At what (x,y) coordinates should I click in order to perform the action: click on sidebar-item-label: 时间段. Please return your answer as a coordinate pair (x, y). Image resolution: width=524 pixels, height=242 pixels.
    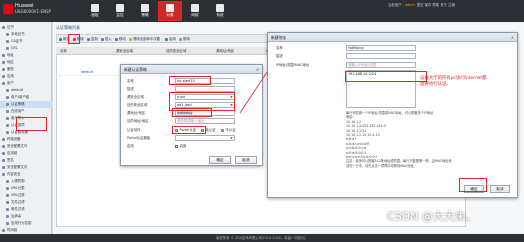
    Looking at the image, I should click on (12, 230).